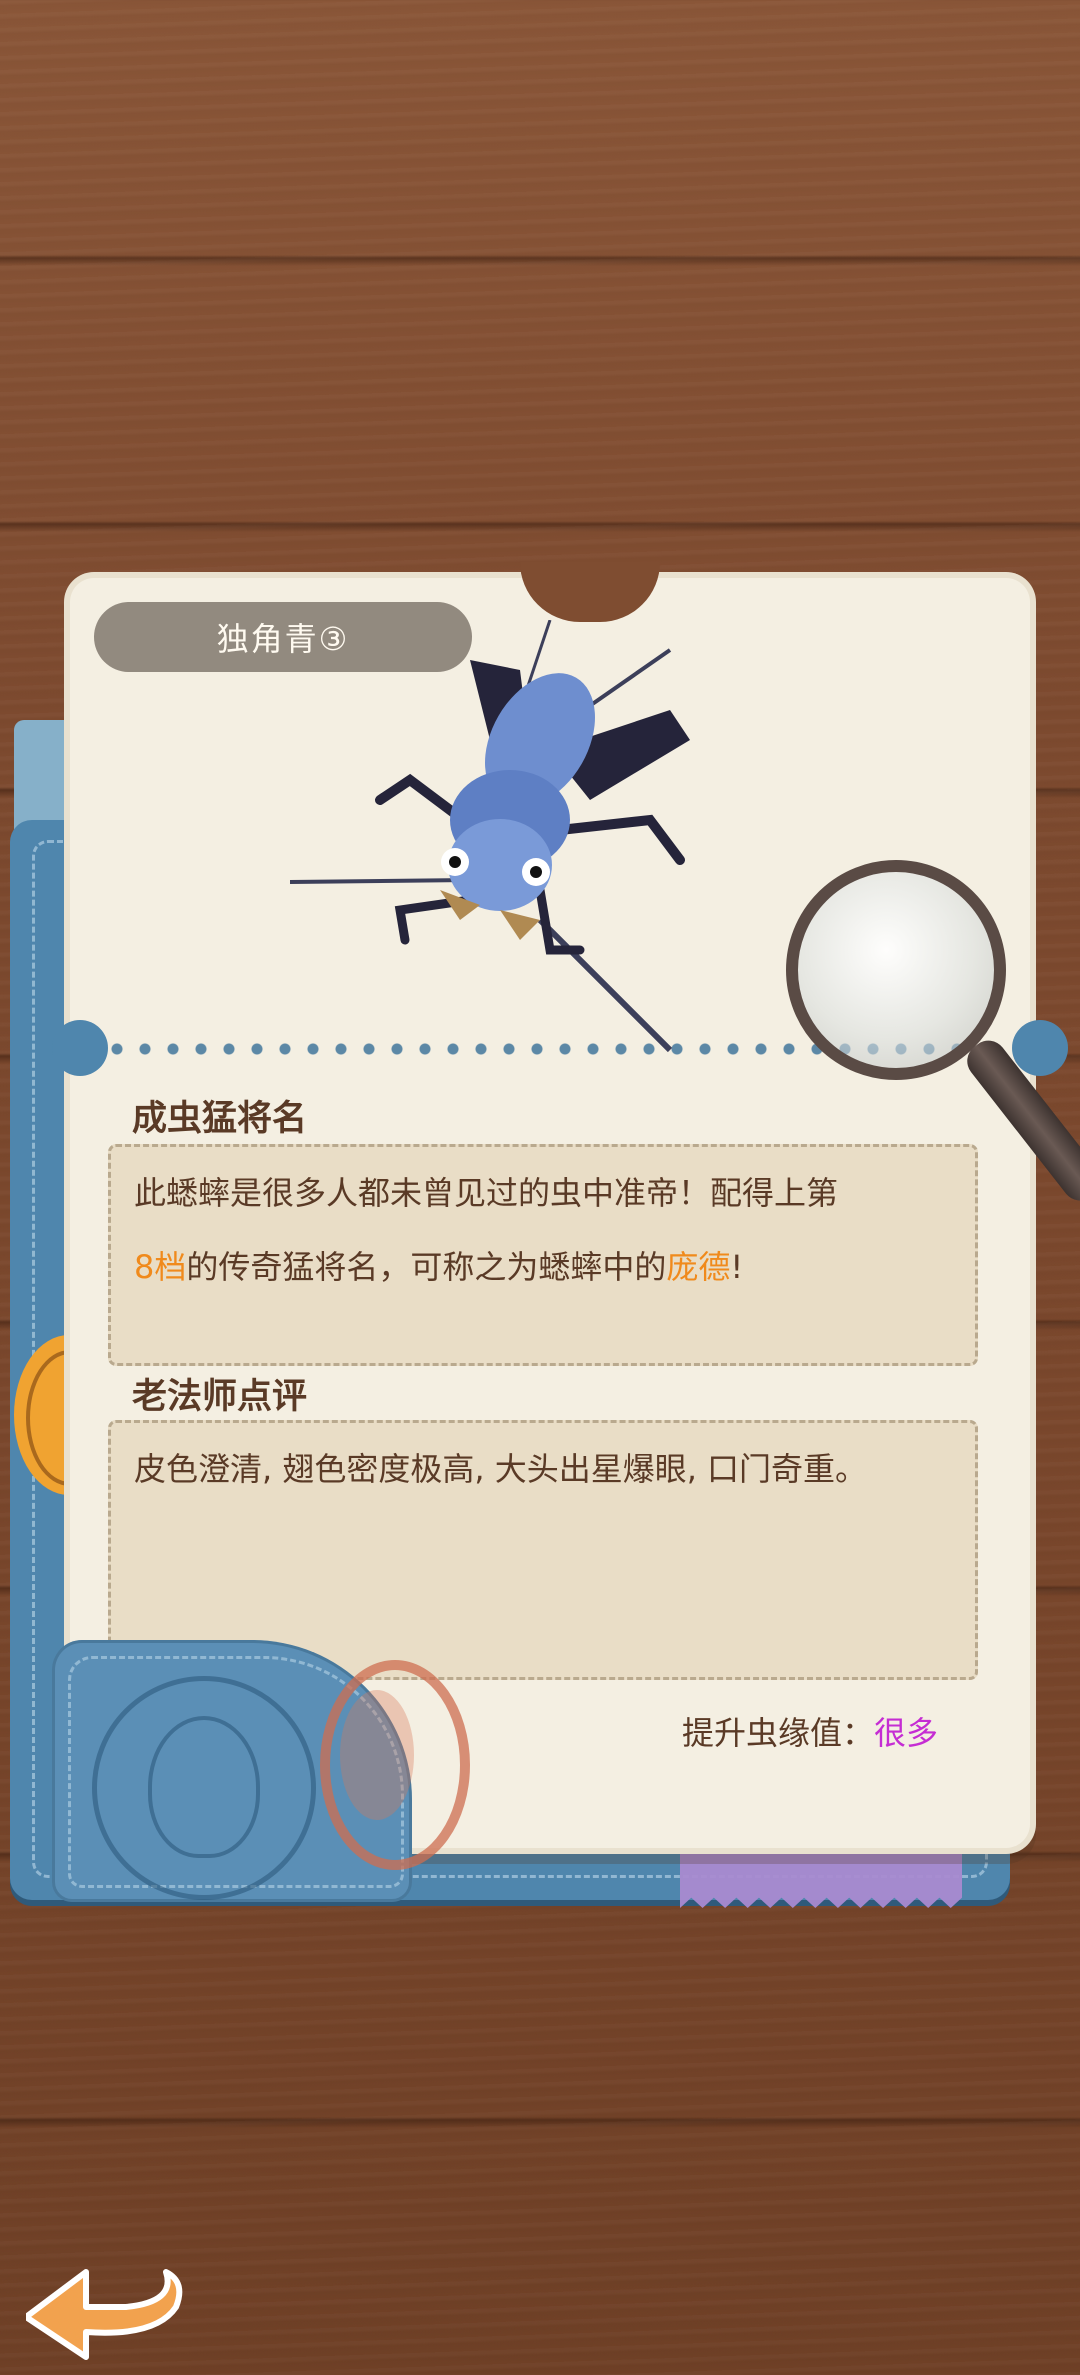  I want to click on general-name-label: 成虫猛将名, so click(220, 1119).